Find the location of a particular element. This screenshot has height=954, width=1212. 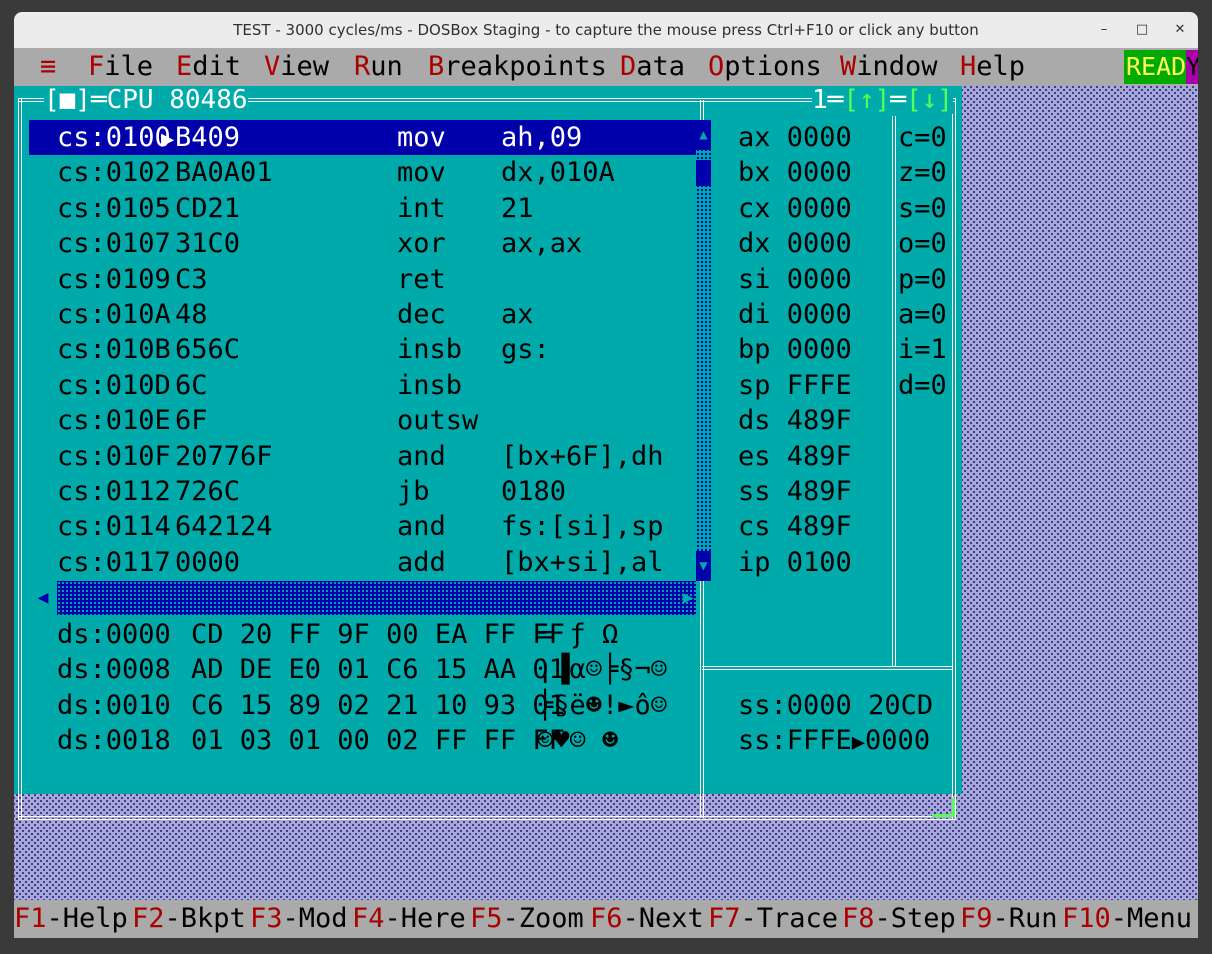

code-mnemonic: int is located at coordinates (421, 208).